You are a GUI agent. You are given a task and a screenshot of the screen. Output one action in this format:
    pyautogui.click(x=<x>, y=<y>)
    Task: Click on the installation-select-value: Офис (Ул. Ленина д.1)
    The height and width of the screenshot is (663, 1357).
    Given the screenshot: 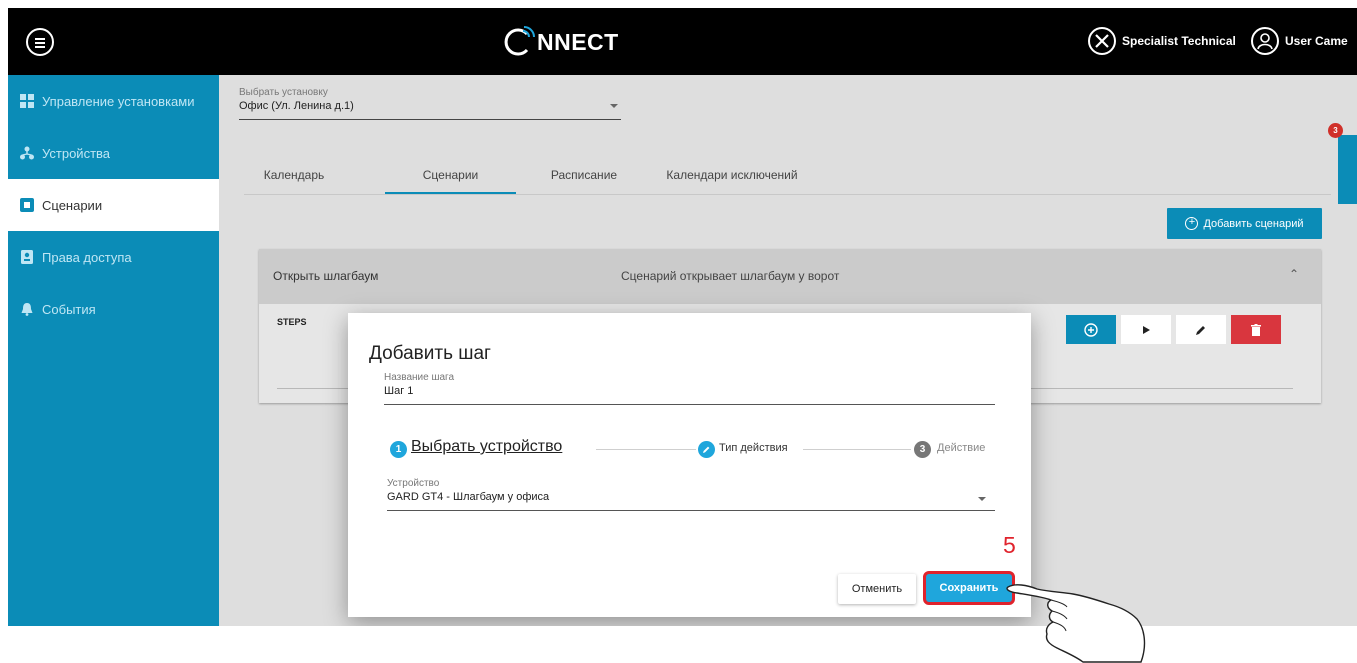 What is the action you would take?
    pyautogui.click(x=296, y=106)
    